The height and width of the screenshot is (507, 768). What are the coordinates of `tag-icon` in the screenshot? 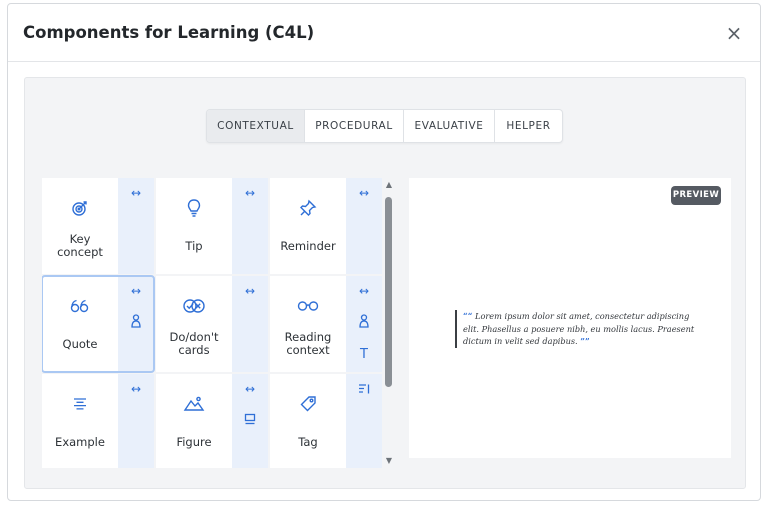 It's located at (308, 404).